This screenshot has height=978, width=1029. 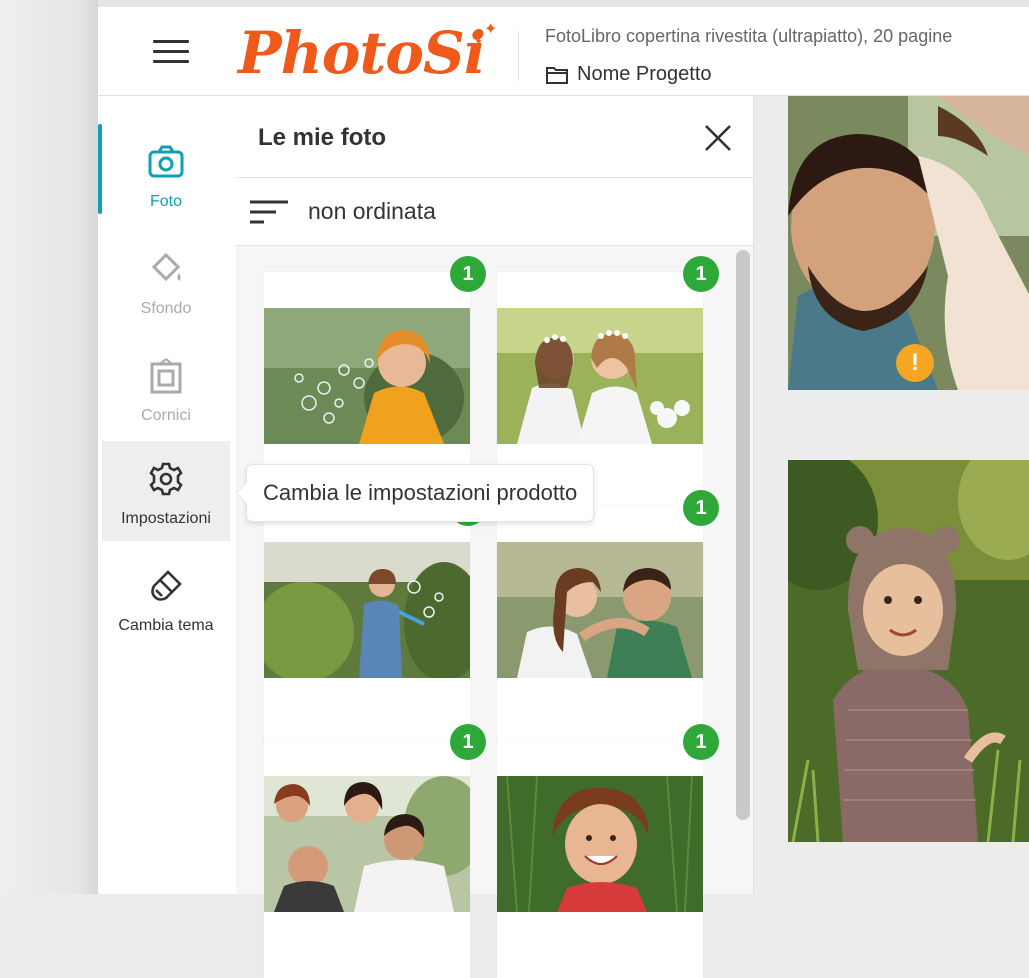 What do you see at coordinates (372, 211) in the screenshot?
I see `sort-label: non ordinata` at bounding box center [372, 211].